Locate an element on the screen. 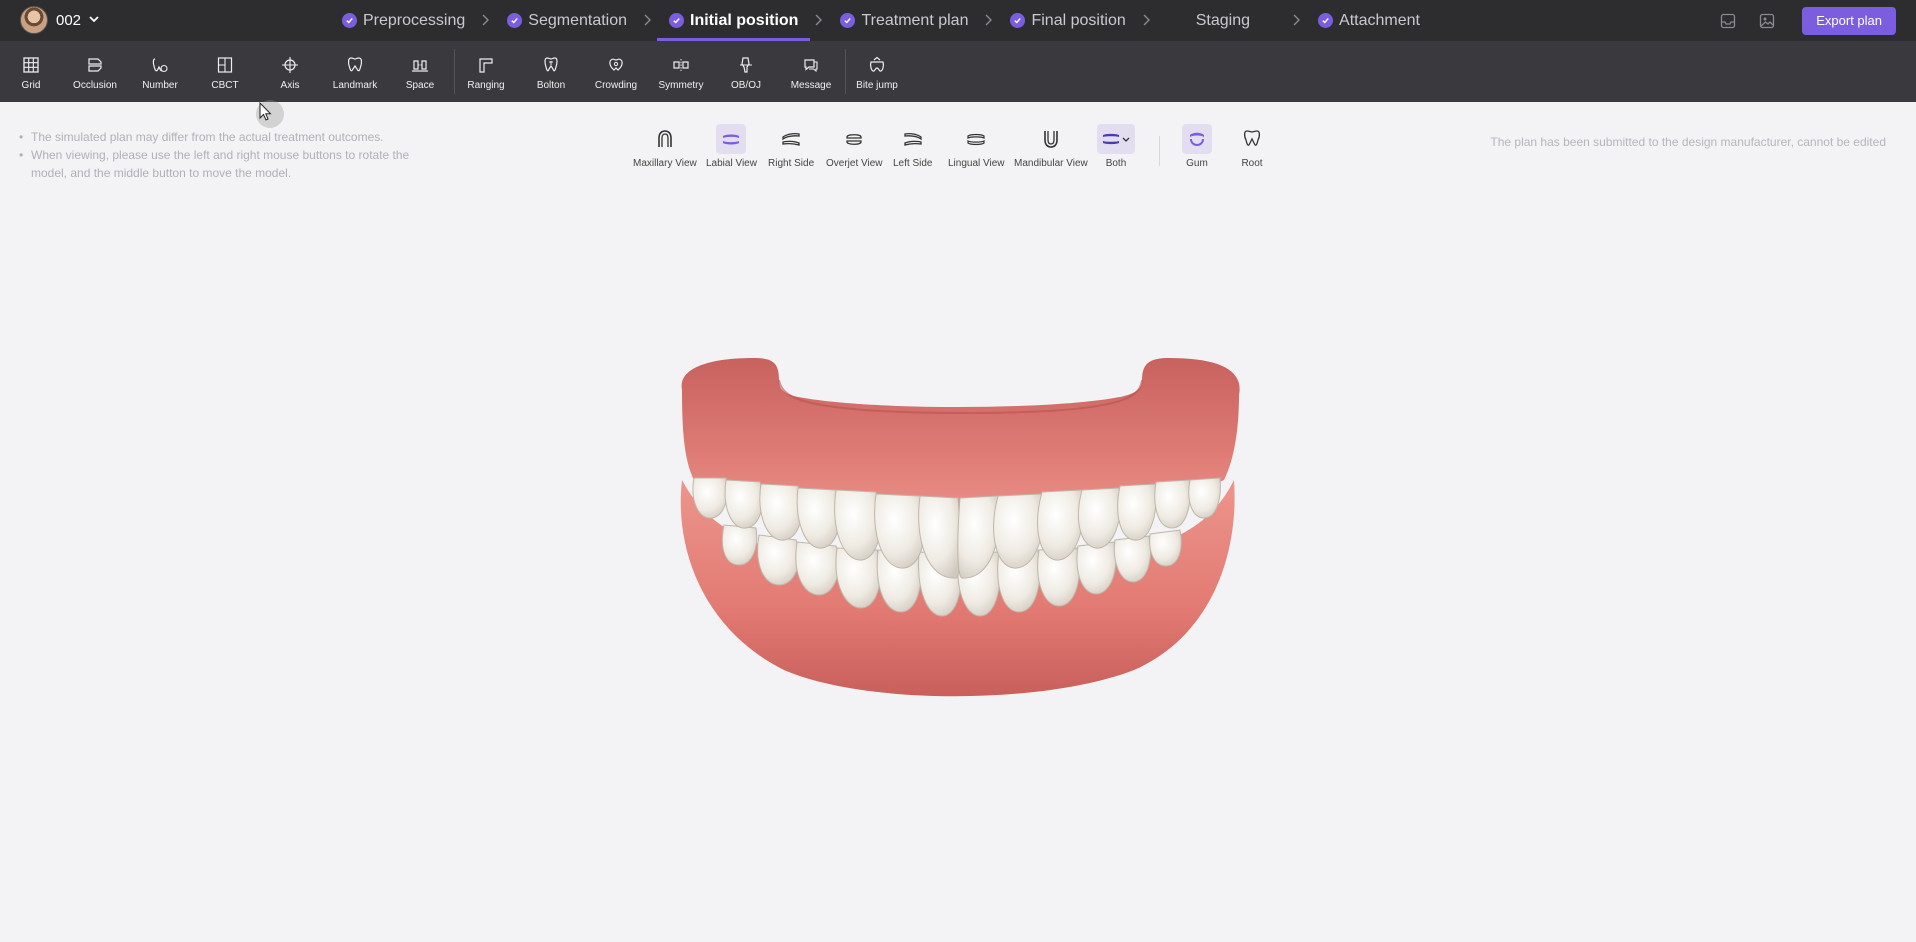 This screenshot has width=1916, height=942. view-mandibular: Mandibular View is located at coordinates (1051, 146).